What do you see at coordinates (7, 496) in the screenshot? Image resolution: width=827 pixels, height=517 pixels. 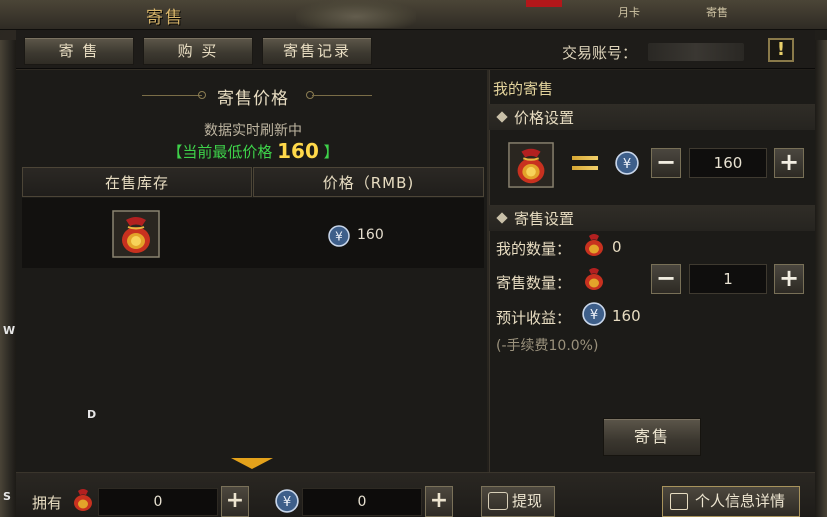 I see `edge-letter-s: S` at bounding box center [7, 496].